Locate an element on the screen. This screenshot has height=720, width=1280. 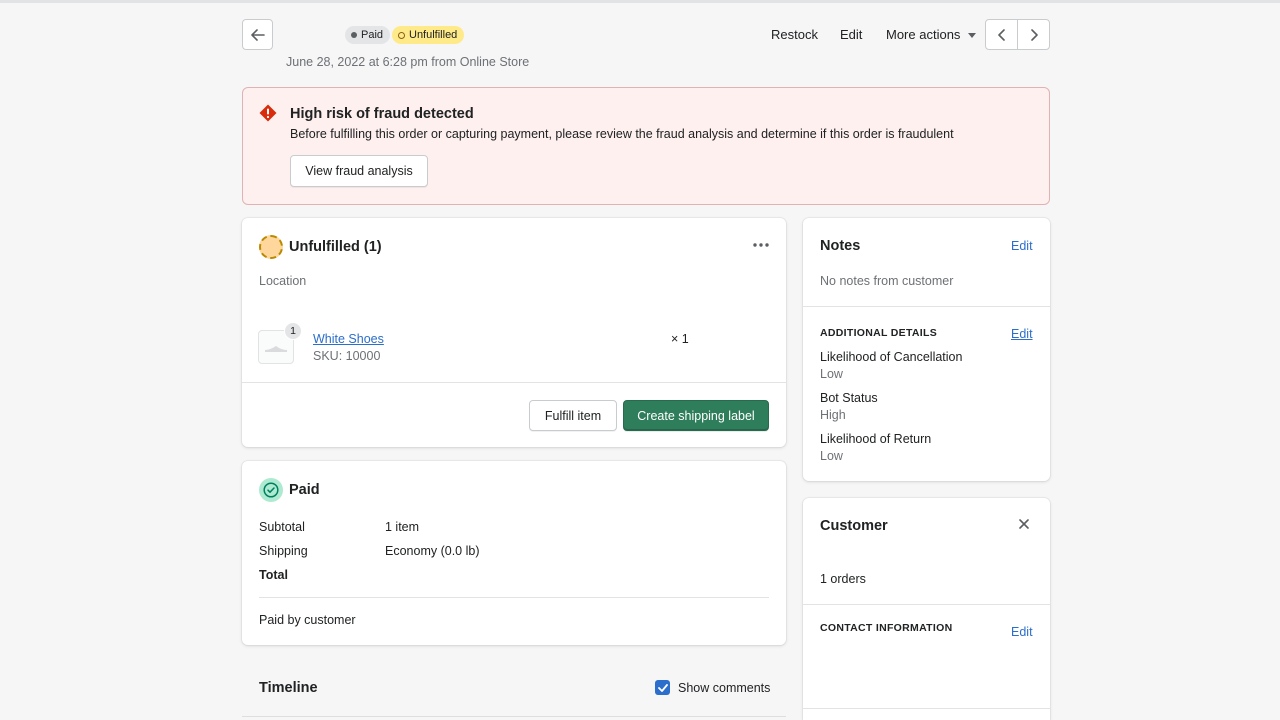
paid-divider is located at coordinates (514, 597).